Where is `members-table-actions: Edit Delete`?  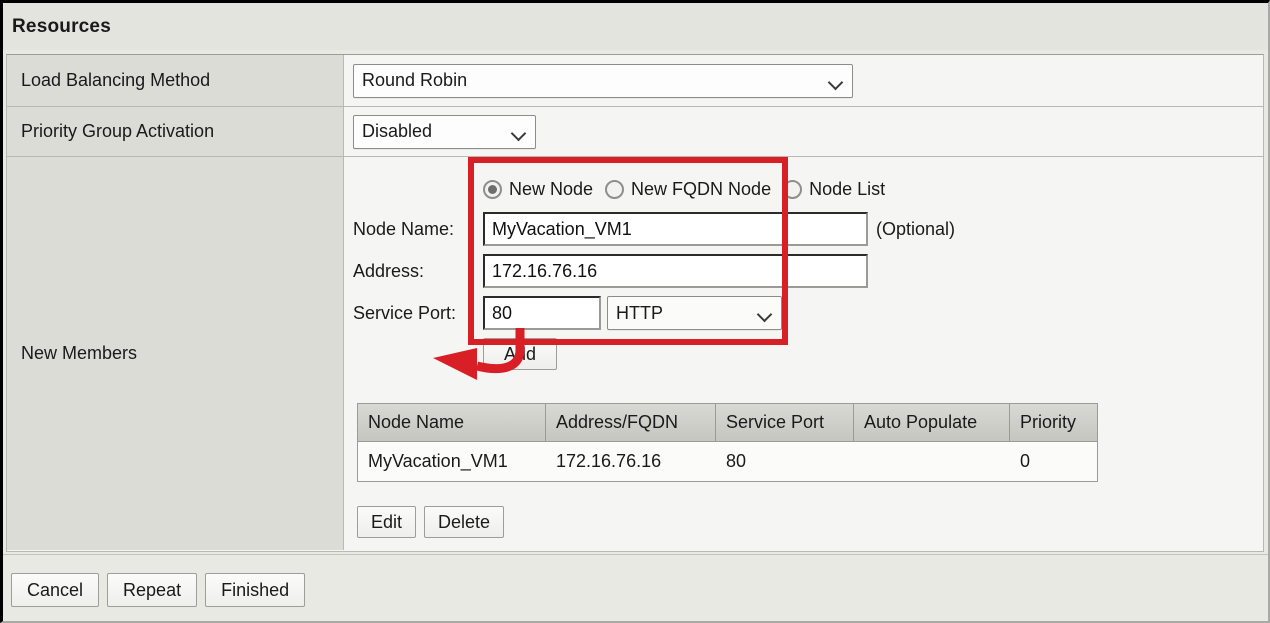 members-table-actions: Edit Delete is located at coordinates (431, 522).